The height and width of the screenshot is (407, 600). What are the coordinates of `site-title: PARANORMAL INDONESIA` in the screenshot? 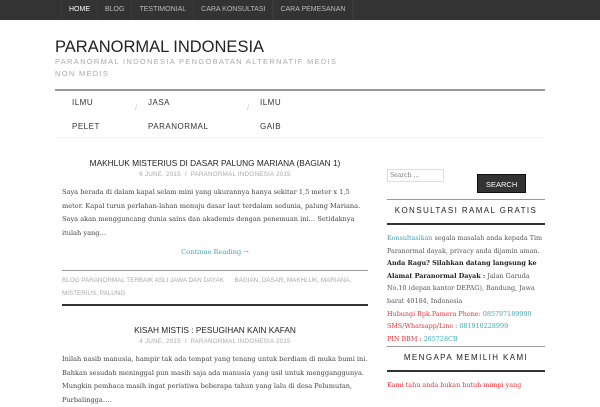 It's located at (159, 47).